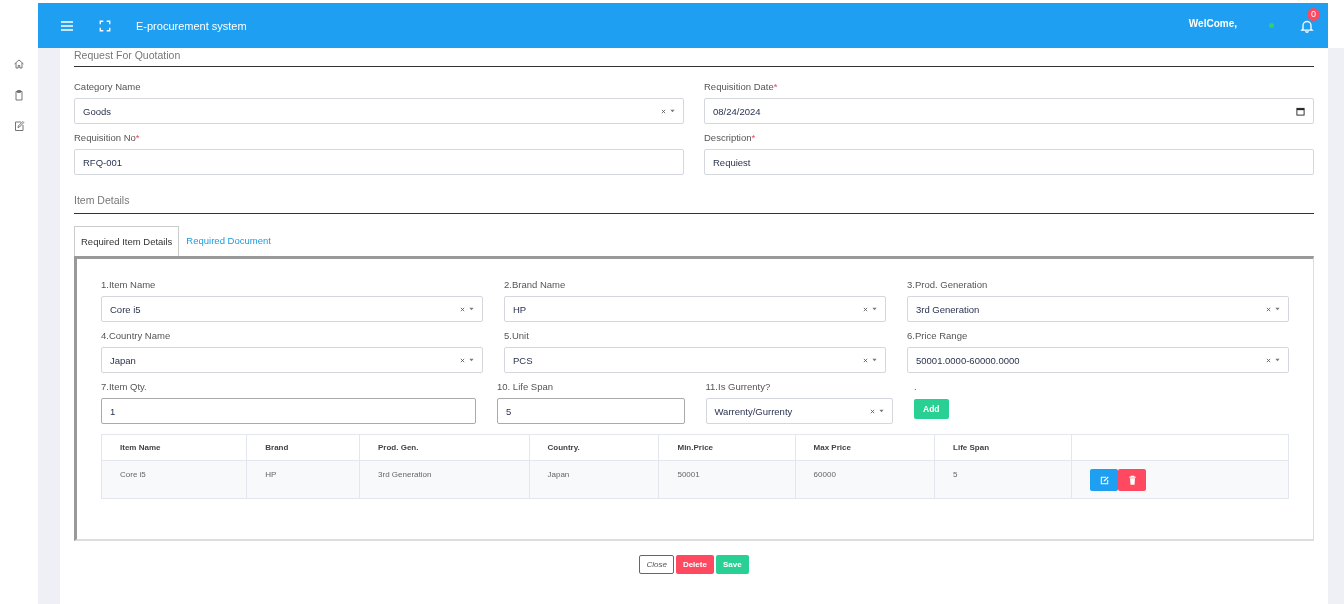 This screenshot has width=1344, height=604. I want to click on bell-icon, so click(1307, 25).